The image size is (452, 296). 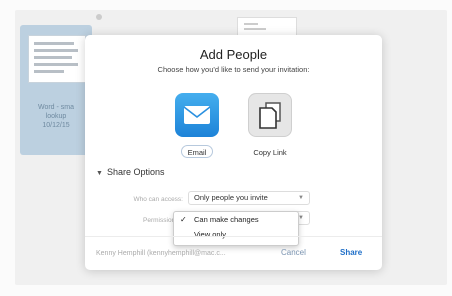 I want to click on permission-label: Permission:, so click(x=160, y=220).